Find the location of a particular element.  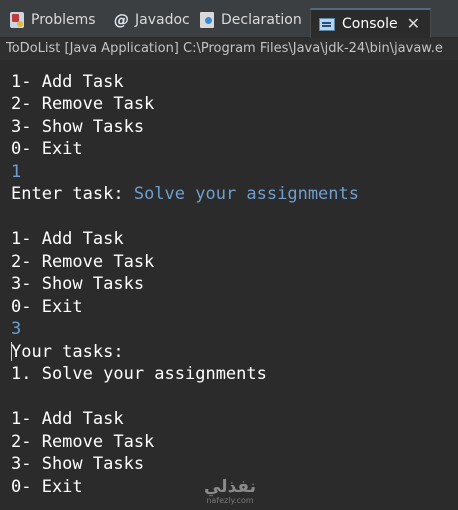

tab-declaration-label: Declaration is located at coordinates (261, 20).